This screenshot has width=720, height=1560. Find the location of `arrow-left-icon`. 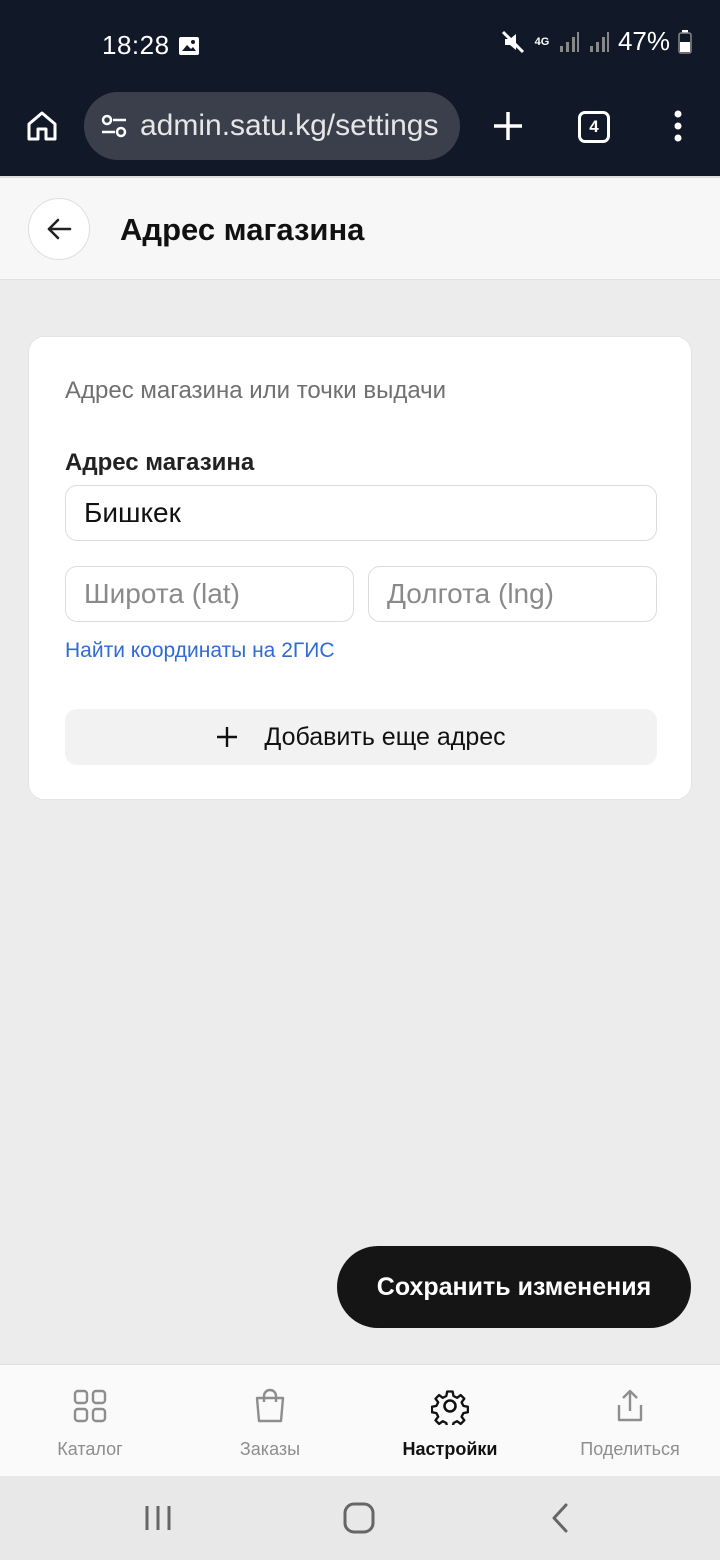

arrow-left-icon is located at coordinates (59, 229).